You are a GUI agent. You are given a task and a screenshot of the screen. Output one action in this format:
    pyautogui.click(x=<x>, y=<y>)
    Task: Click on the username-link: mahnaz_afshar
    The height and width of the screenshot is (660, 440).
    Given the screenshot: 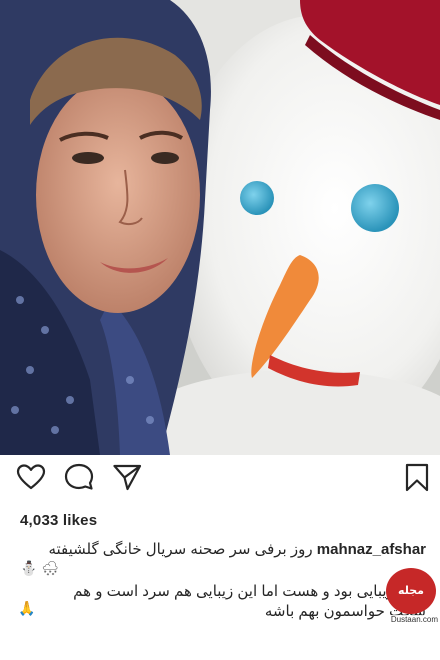 What is the action you would take?
    pyautogui.click(x=371, y=549)
    